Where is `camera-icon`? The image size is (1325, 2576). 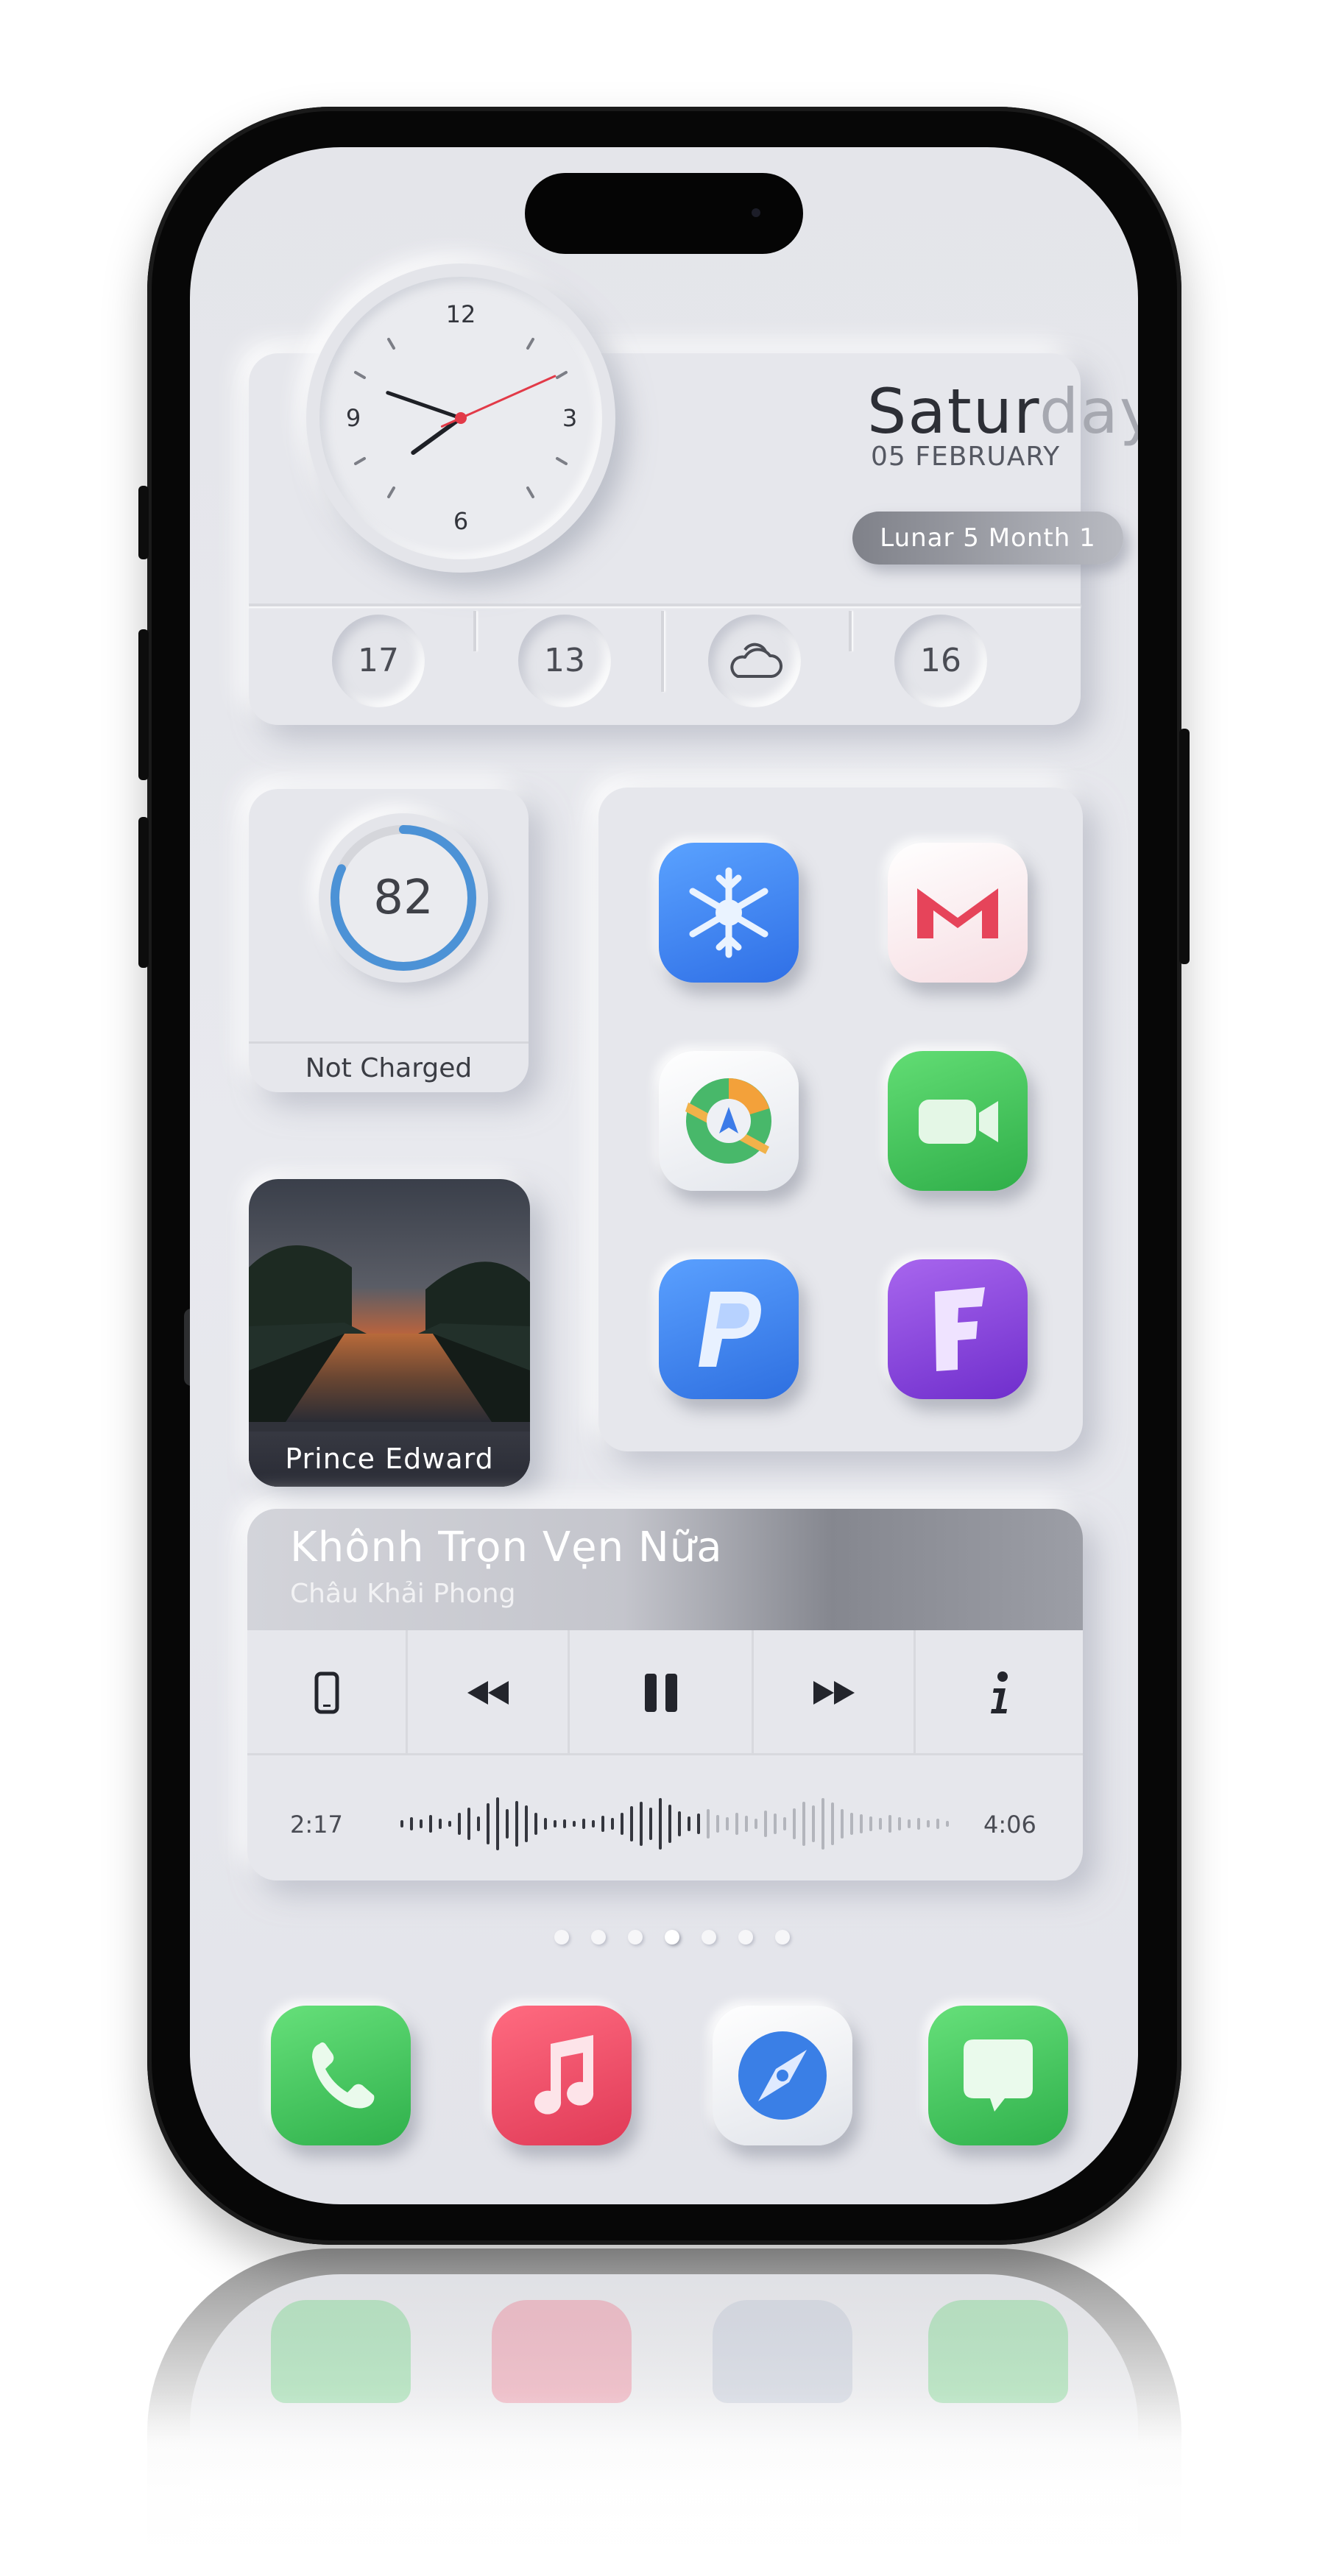
camera-icon is located at coordinates (756, 212).